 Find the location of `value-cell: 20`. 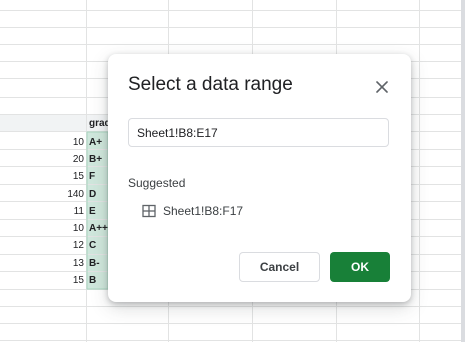

value-cell: 20 is located at coordinates (42, 159).